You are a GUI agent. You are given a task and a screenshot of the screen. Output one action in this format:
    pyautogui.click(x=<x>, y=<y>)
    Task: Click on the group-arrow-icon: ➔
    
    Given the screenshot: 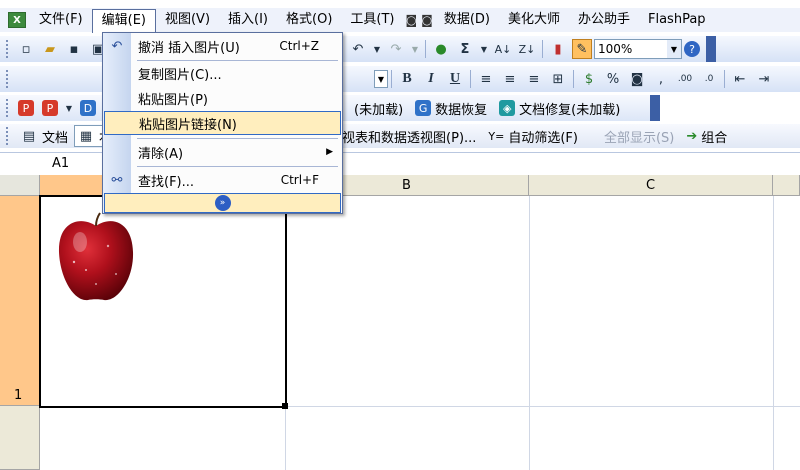 What is the action you would take?
    pyautogui.click(x=692, y=136)
    